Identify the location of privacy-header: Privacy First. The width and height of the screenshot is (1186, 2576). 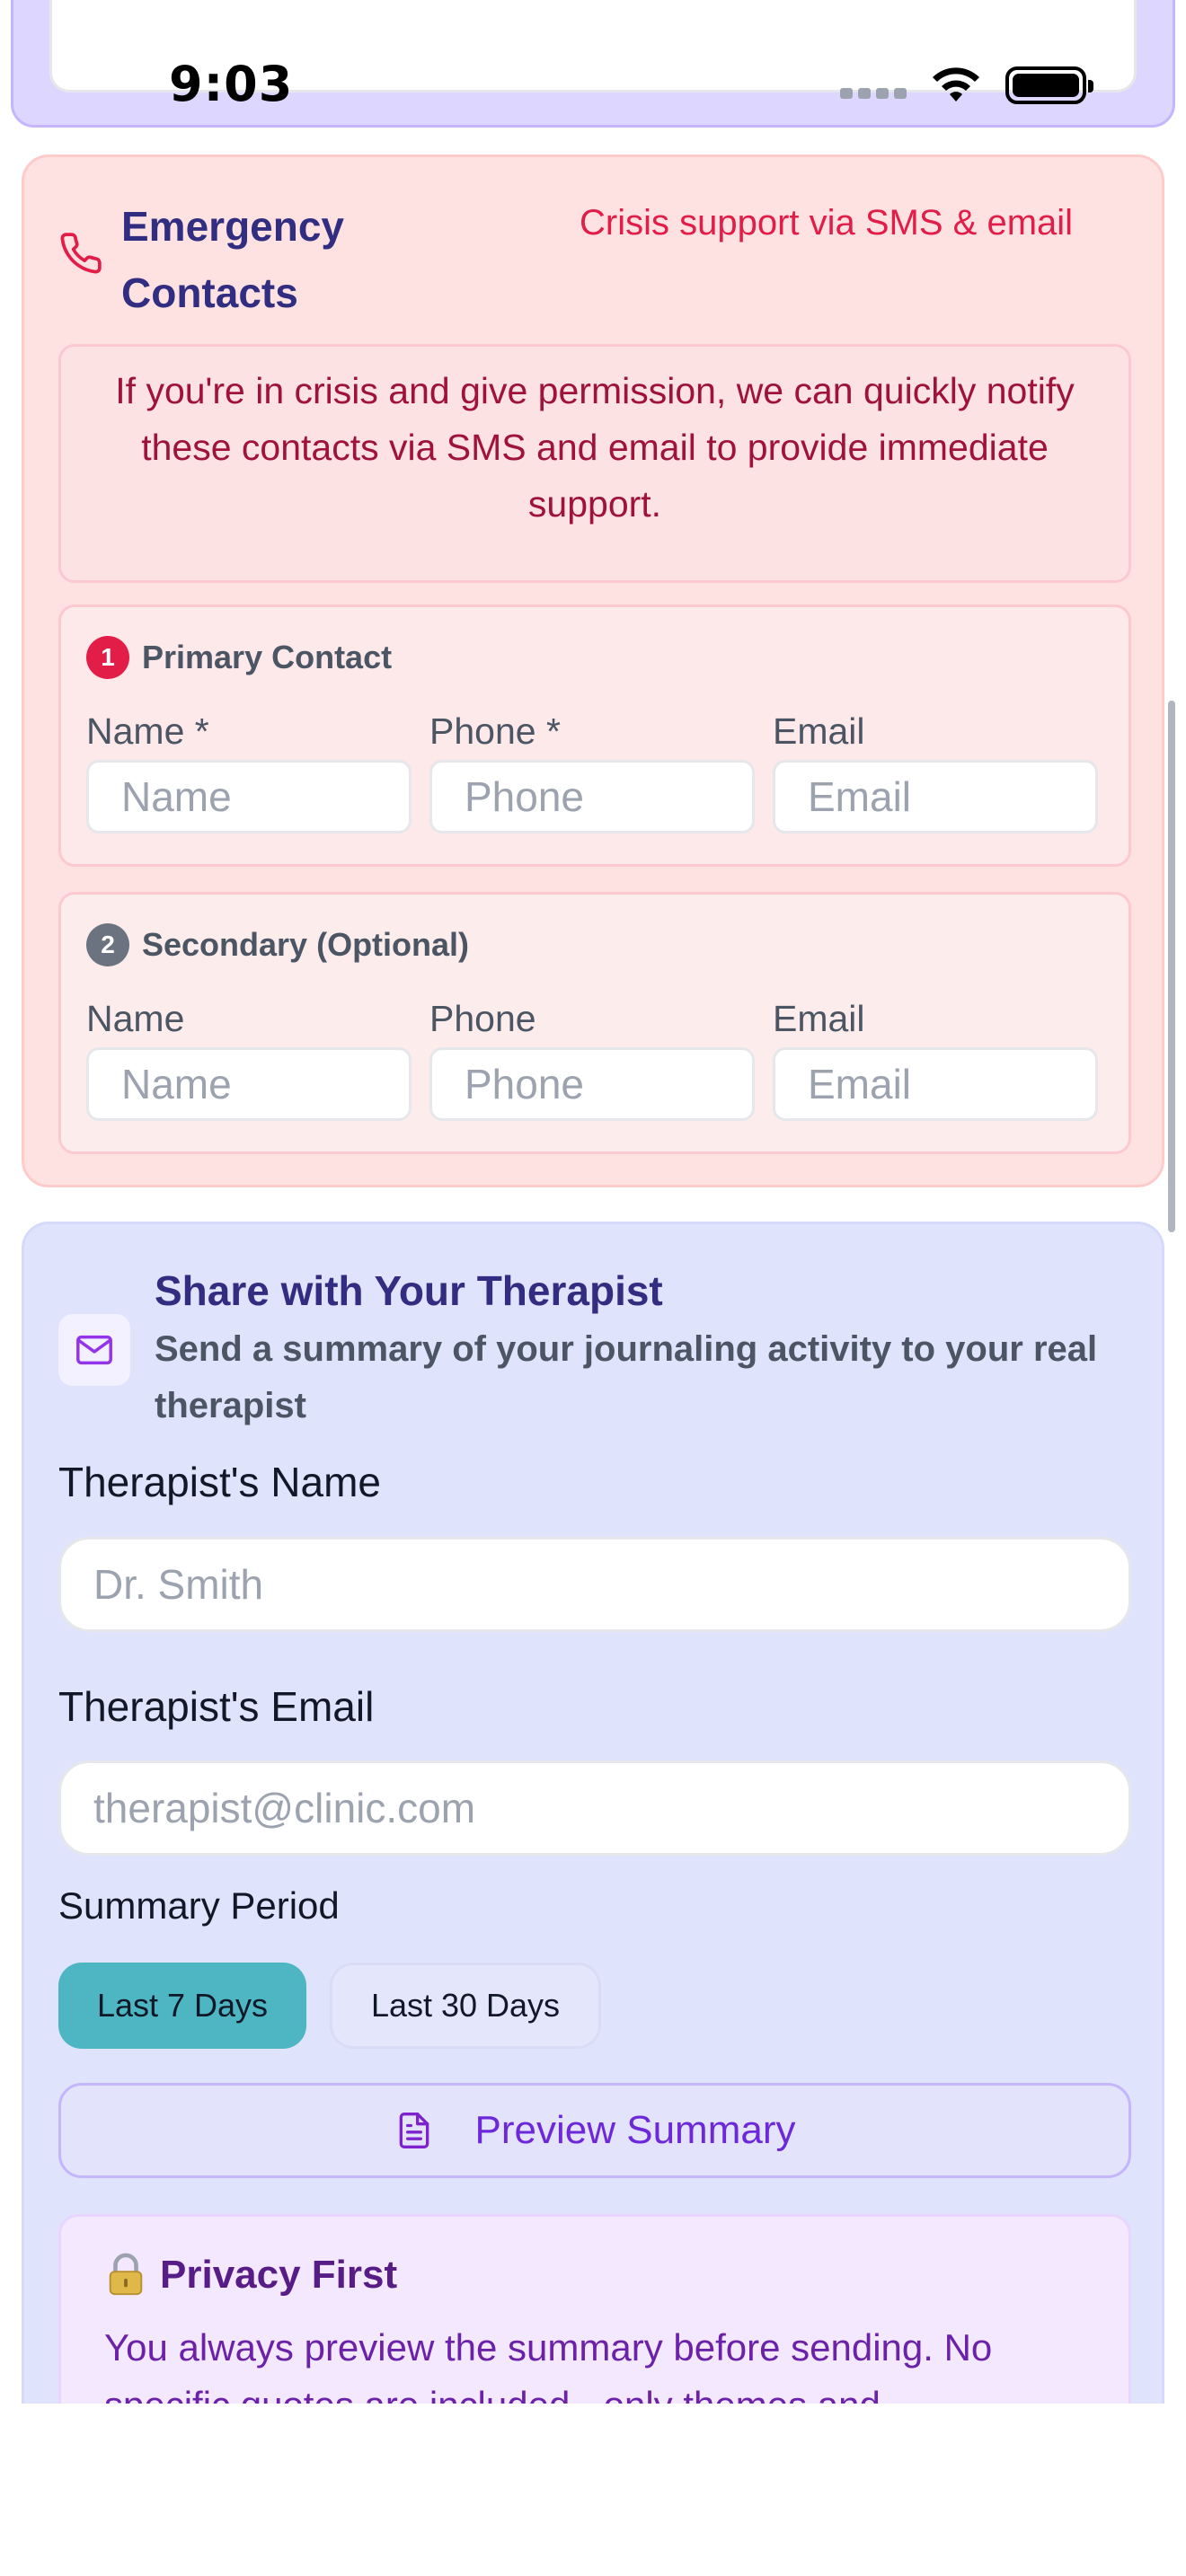
(250, 2275).